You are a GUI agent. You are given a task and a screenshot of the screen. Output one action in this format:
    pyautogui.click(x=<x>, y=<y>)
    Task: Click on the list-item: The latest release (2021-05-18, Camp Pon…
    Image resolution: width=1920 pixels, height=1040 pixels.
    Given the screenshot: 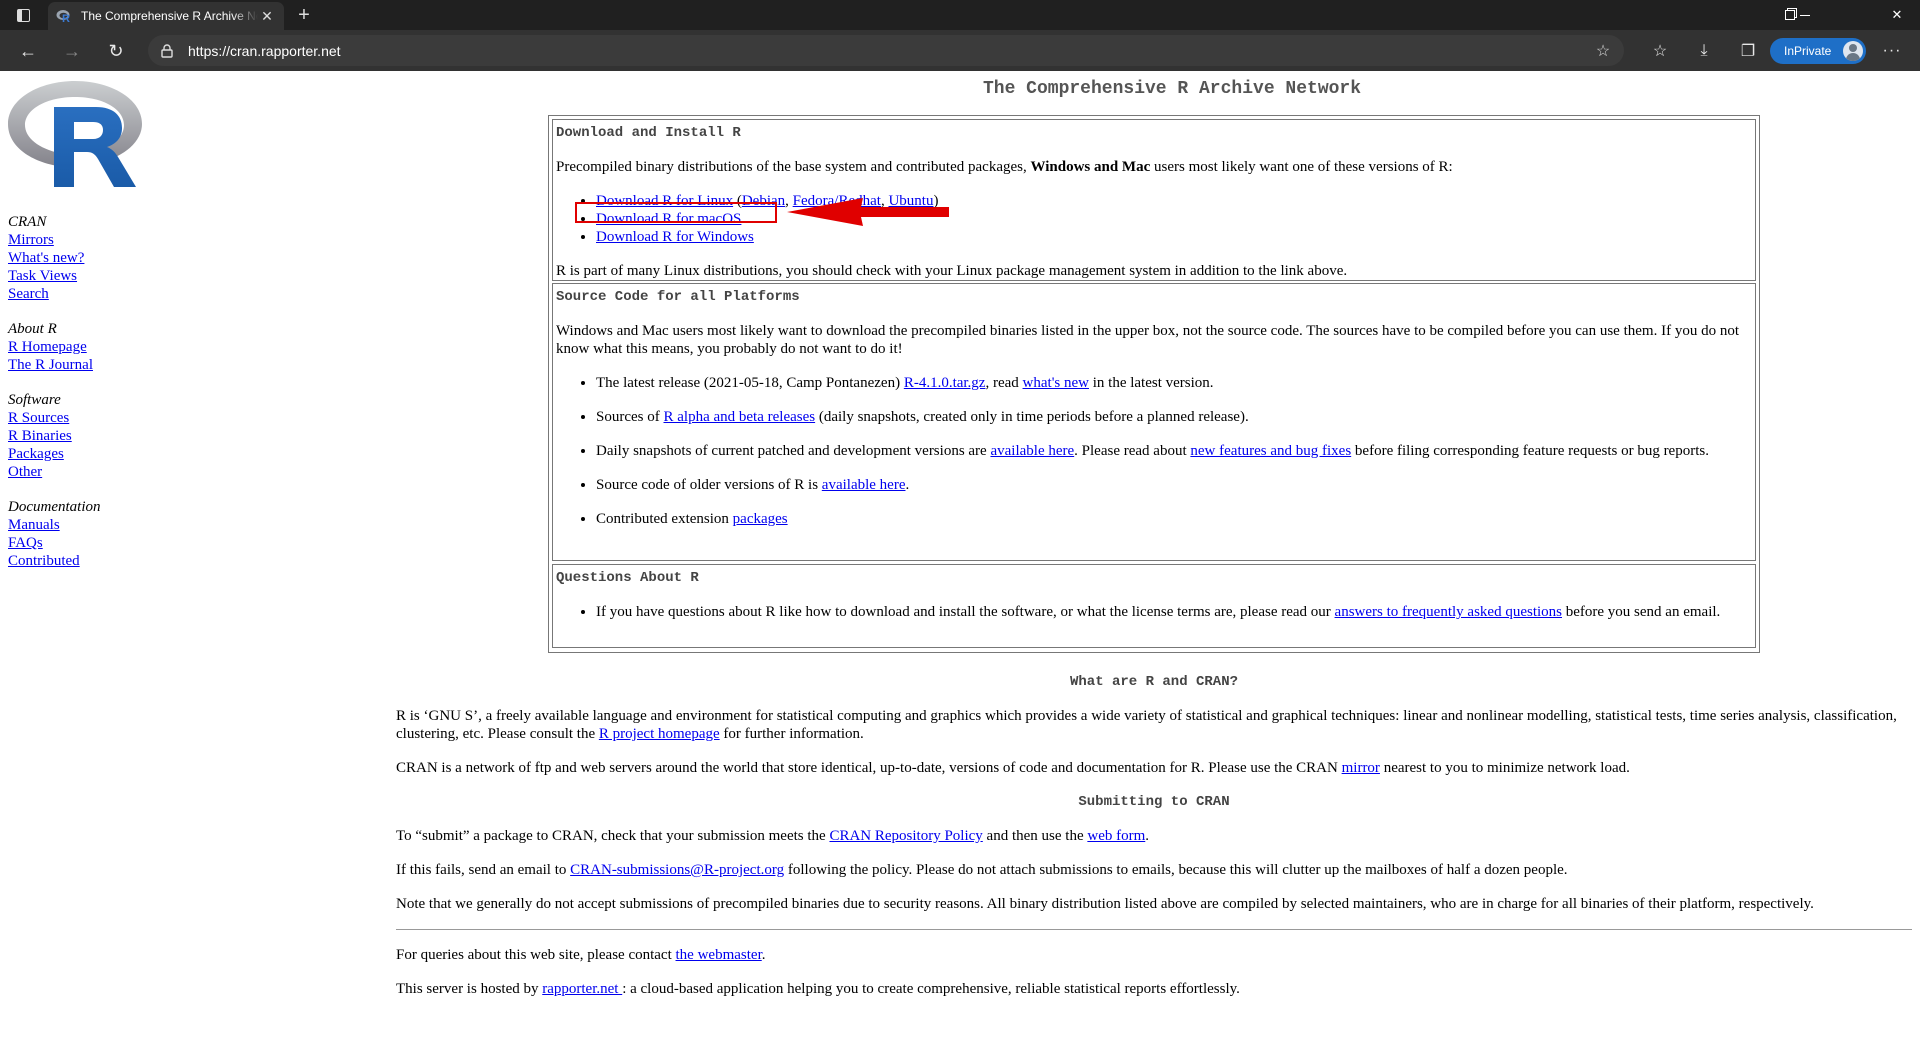 What is the action you would take?
    pyautogui.click(x=1174, y=383)
    